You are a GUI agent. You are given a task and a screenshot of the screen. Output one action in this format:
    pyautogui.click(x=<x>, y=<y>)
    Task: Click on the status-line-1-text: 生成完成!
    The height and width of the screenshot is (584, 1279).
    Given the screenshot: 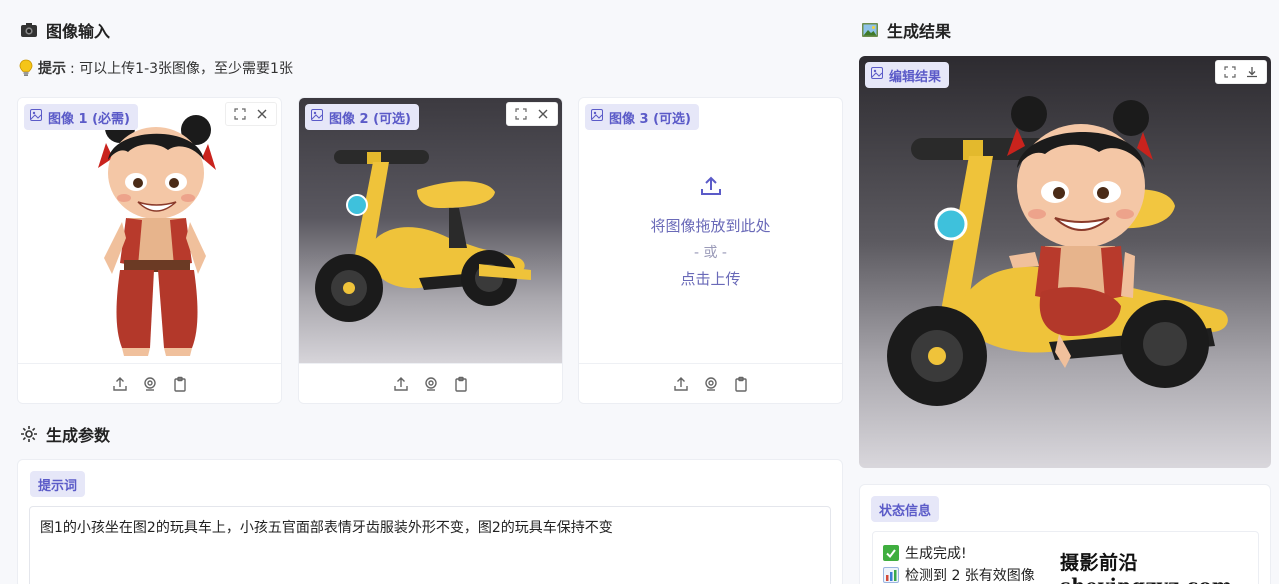 What is the action you would take?
    pyautogui.click(x=936, y=554)
    